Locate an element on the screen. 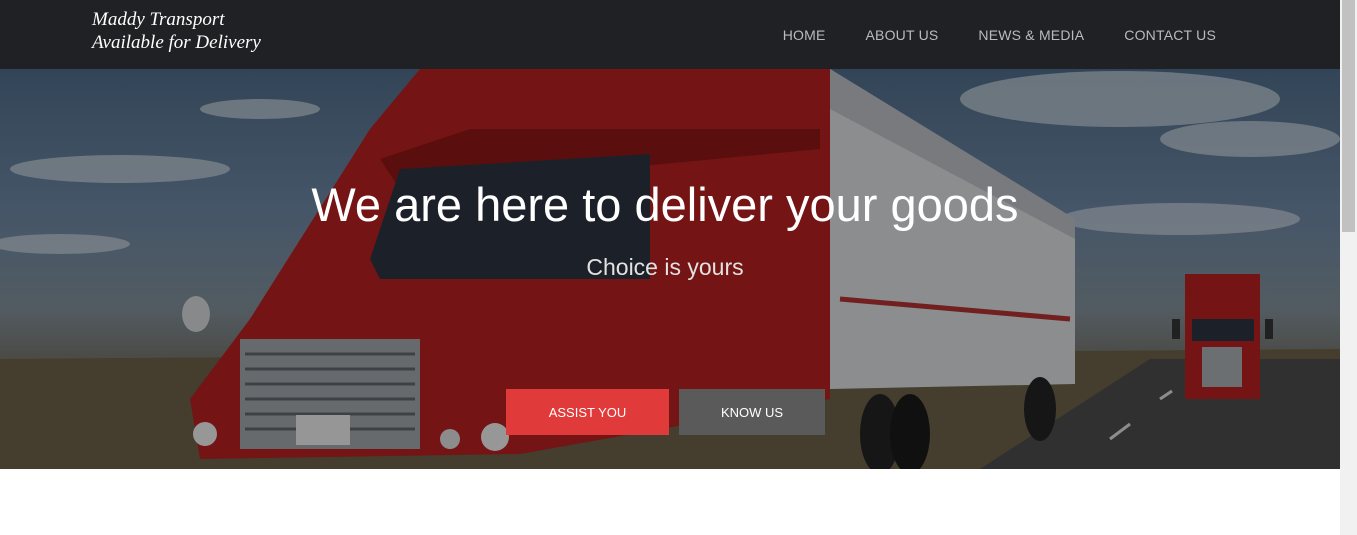 This screenshot has width=1357, height=535. nav-about-us: ABOUT US is located at coordinates (902, 35).